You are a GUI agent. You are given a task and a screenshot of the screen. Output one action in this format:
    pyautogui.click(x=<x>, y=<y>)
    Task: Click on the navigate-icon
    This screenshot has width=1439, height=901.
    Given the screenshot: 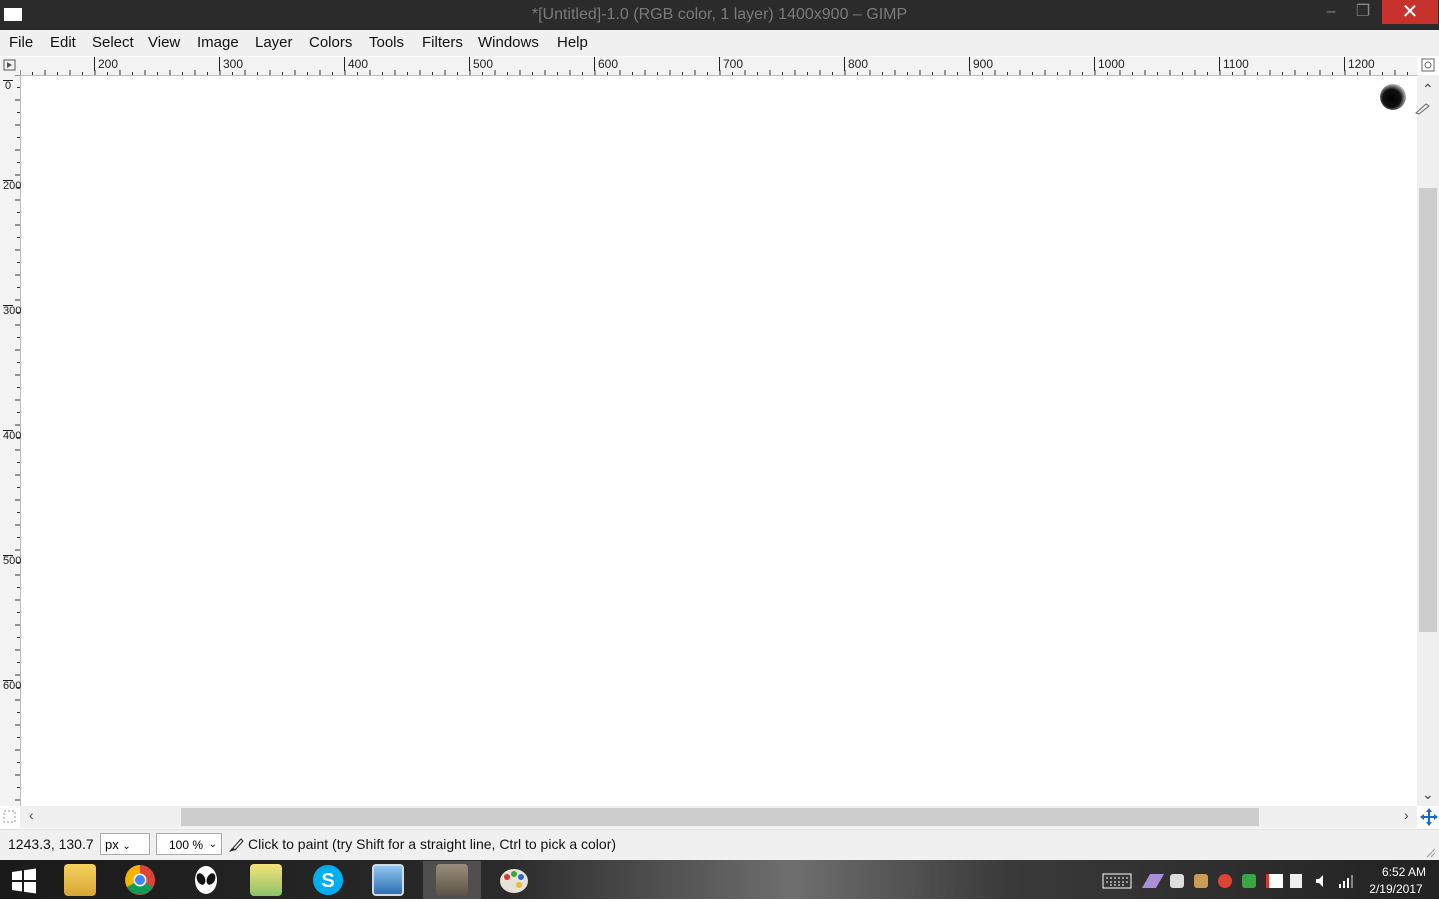 What is the action you would take?
    pyautogui.click(x=1429, y=817)
    